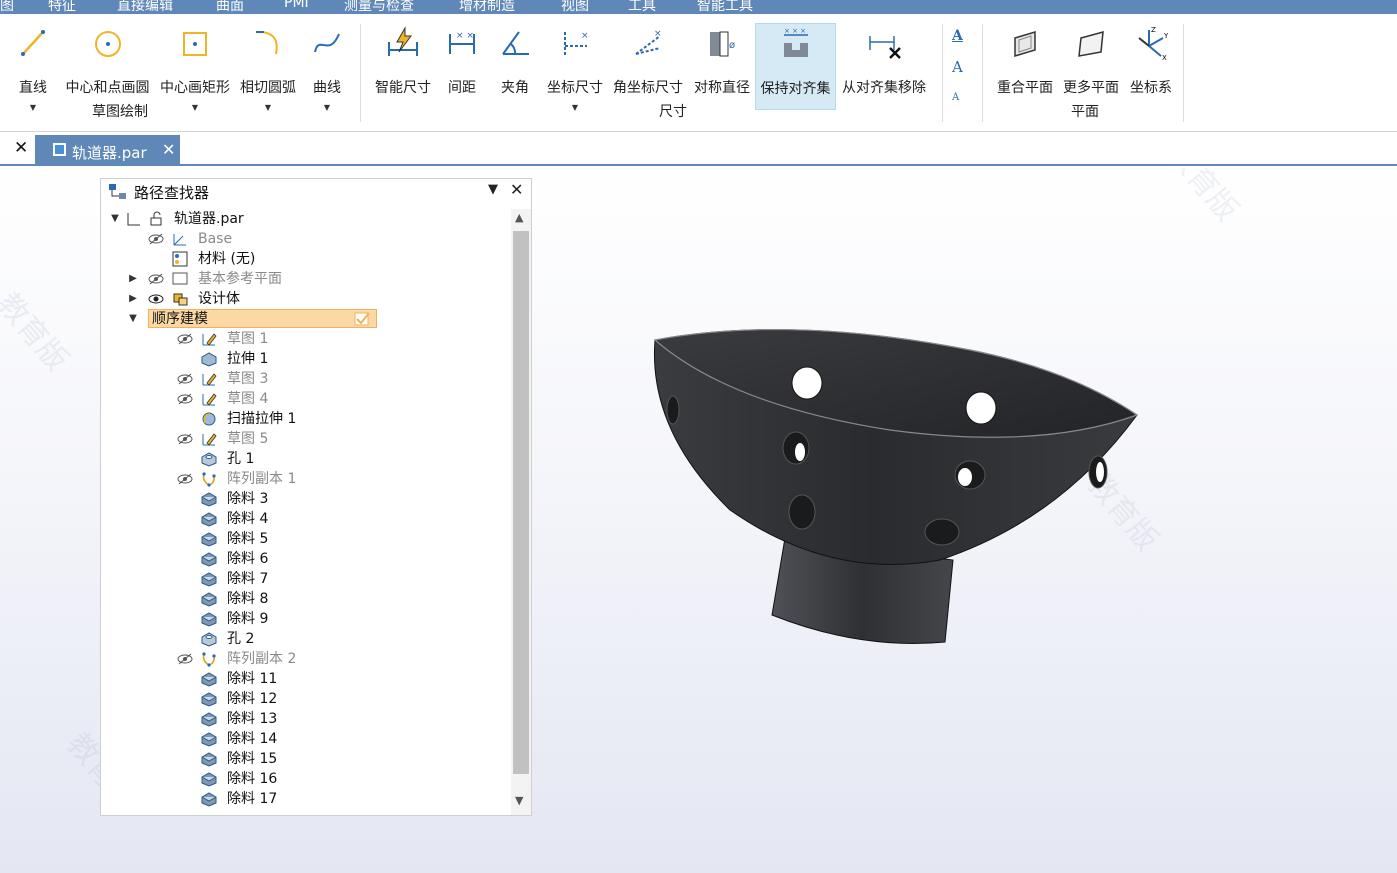 The width and height of the screenshot is (1397, 873). What do you see at coordinates (957, 36) in the screenshot?
I see `text-style-icon: A` at bounding box center [957, 36].